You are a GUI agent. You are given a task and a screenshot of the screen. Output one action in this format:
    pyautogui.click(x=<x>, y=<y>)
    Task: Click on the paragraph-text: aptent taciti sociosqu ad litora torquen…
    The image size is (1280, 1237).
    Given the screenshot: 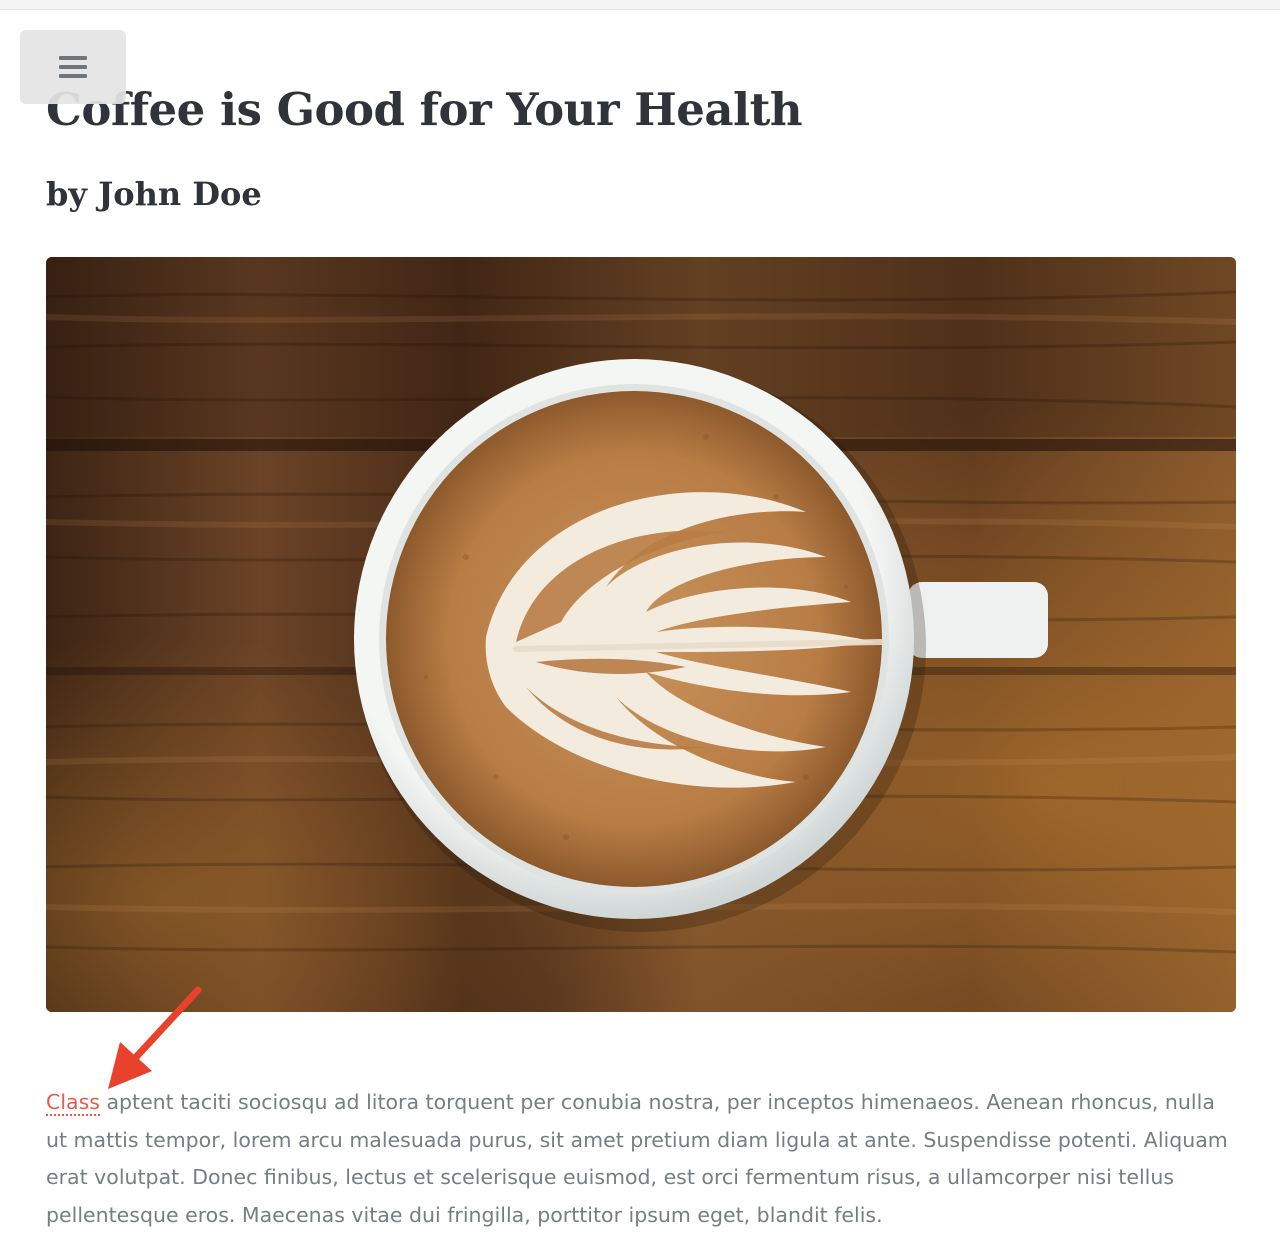 What is the action you would take?
    pyautogui.click(x=637, y=1158)
    